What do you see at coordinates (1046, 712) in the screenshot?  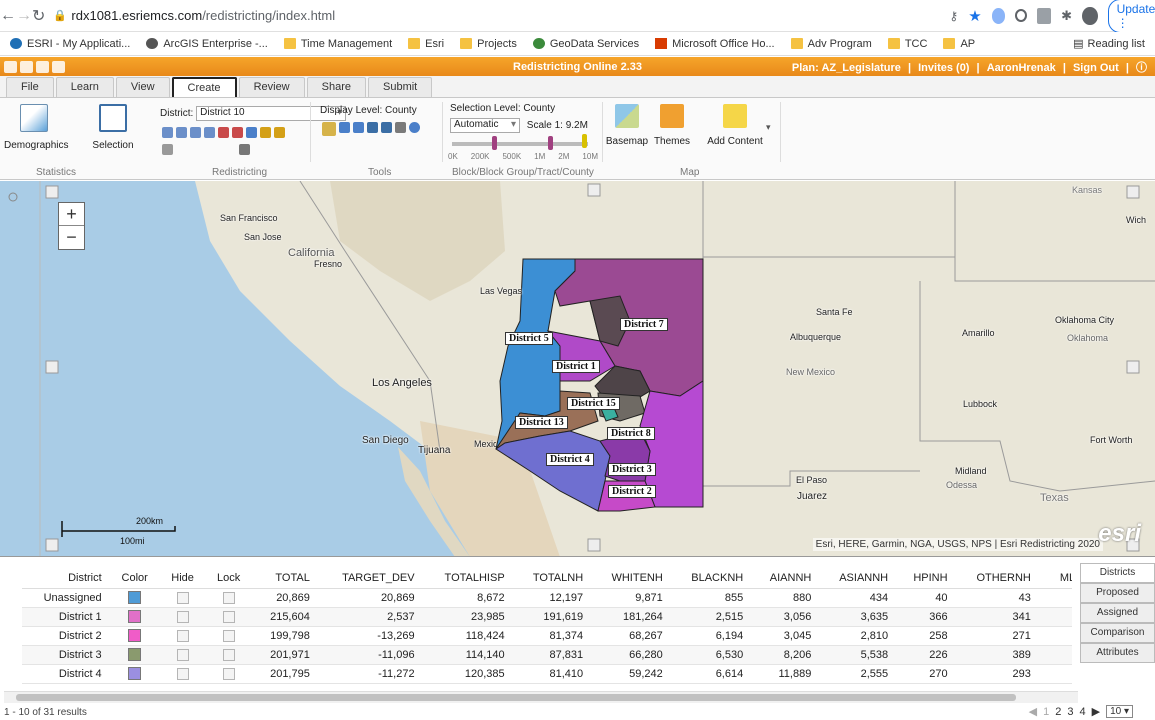 I see `page-link: 1` at bounding box center [1046, 712].